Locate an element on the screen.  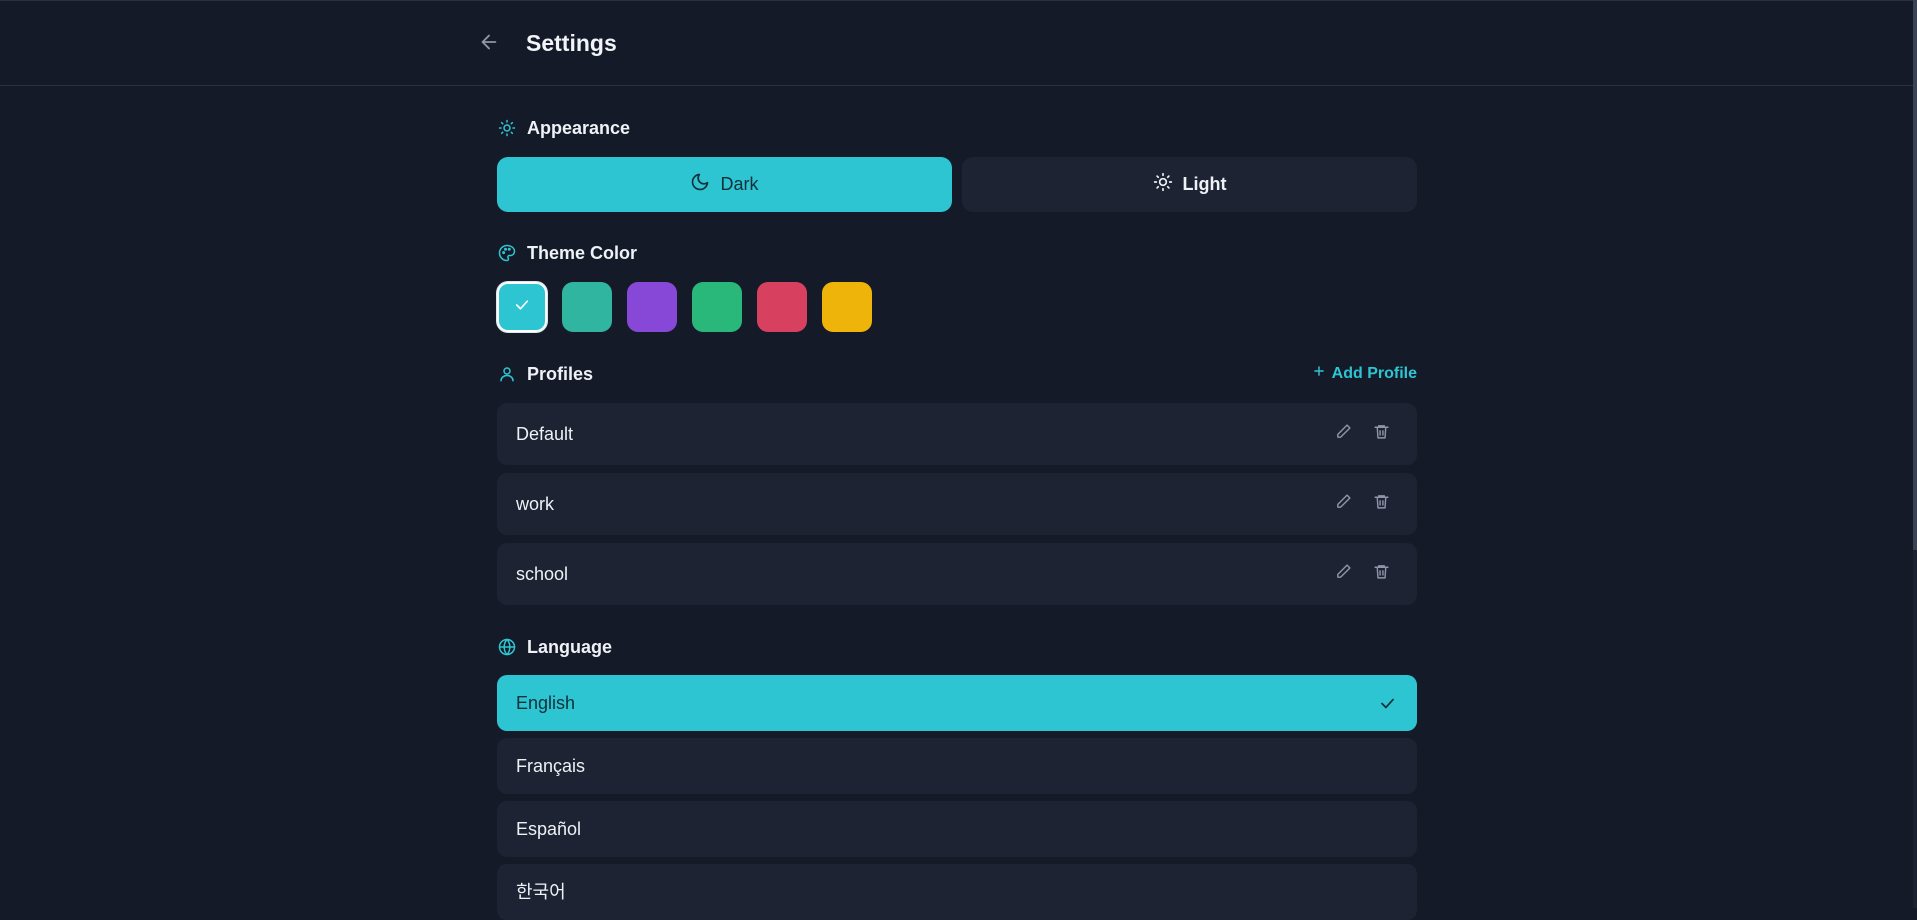
language-option-francais: Français is located at coordinates (957, 766).